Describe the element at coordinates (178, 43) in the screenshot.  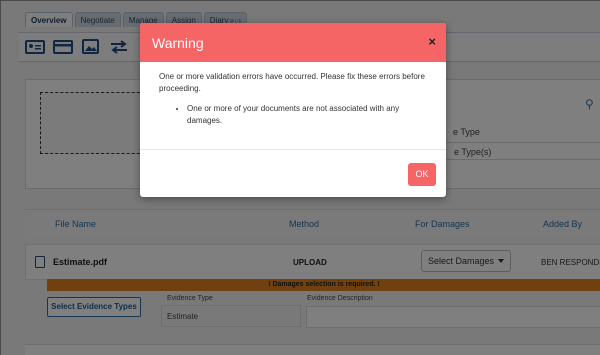
I see `dialog-title: Warning` at that location.